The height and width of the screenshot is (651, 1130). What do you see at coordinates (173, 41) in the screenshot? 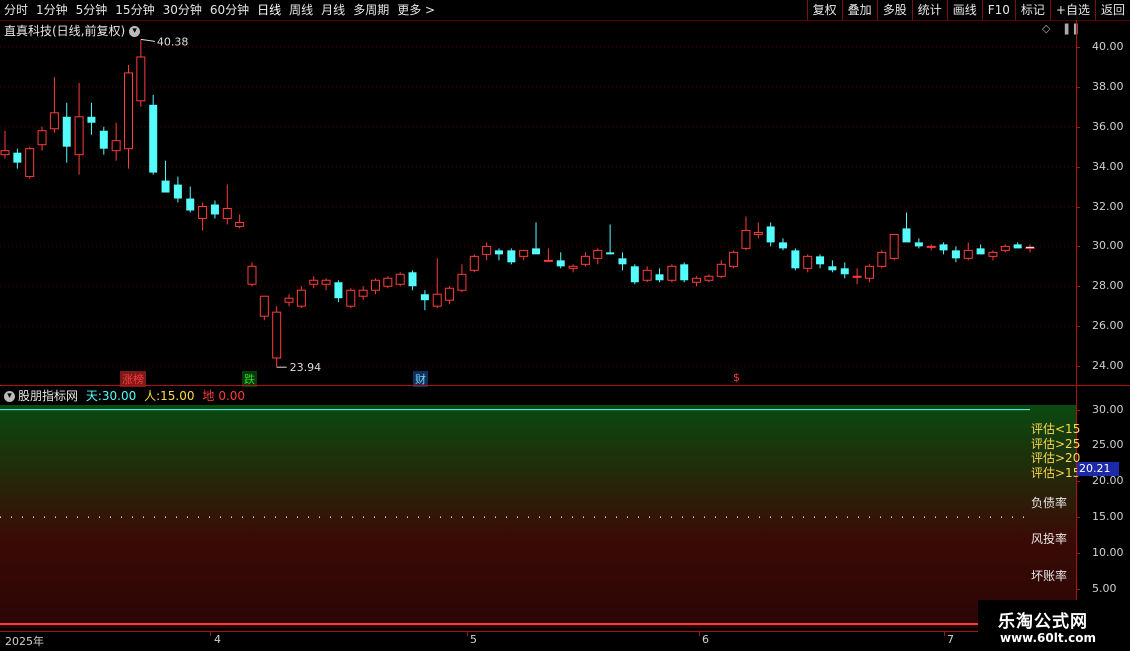
I see `high-price-label: 40.38` at bounding box center [173, 41].